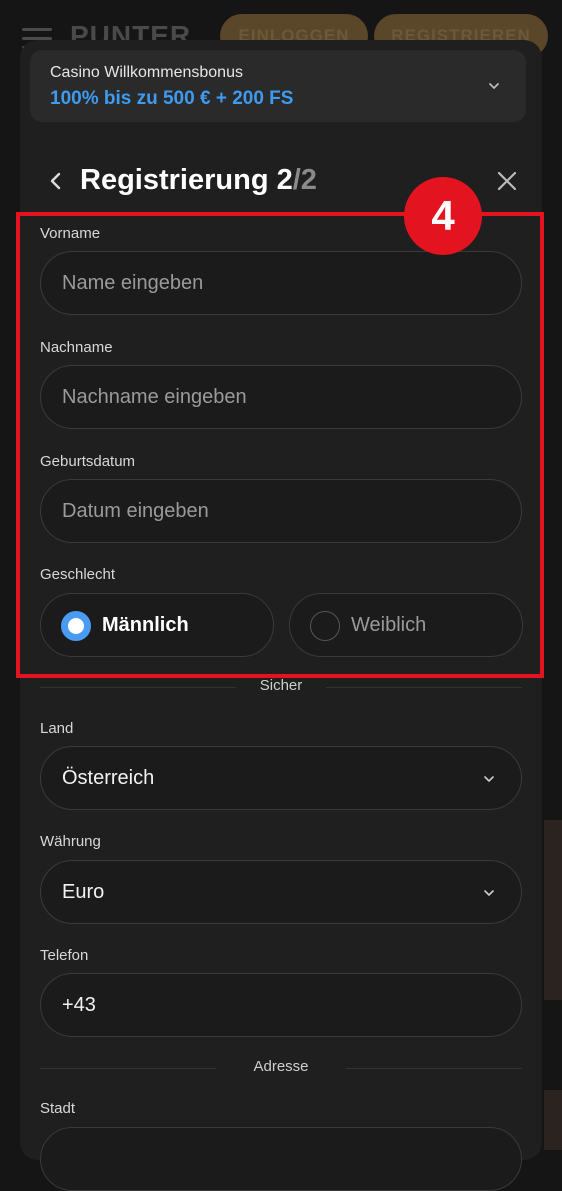 This screenshot has width=562, height=1191. What do you see at coordinates (443, 216) in the screenshot?
I see `annotation-step-badge: 4` at bounding box center [443, 216].